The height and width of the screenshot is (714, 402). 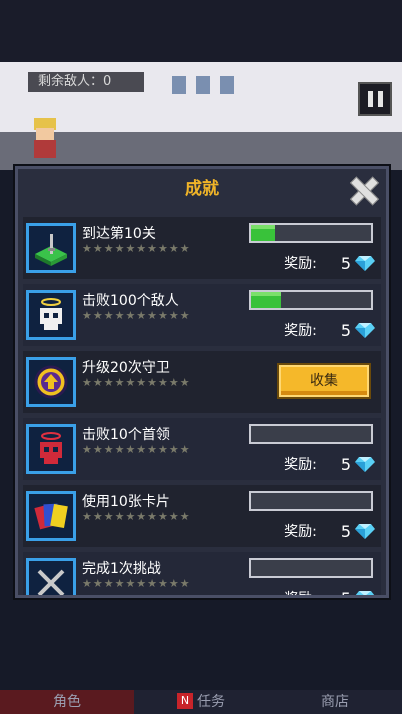 I want to click on achievement-row: 升级20次守卫 ★★★★★★★★★★ 收集, so click(x=202, y=382).